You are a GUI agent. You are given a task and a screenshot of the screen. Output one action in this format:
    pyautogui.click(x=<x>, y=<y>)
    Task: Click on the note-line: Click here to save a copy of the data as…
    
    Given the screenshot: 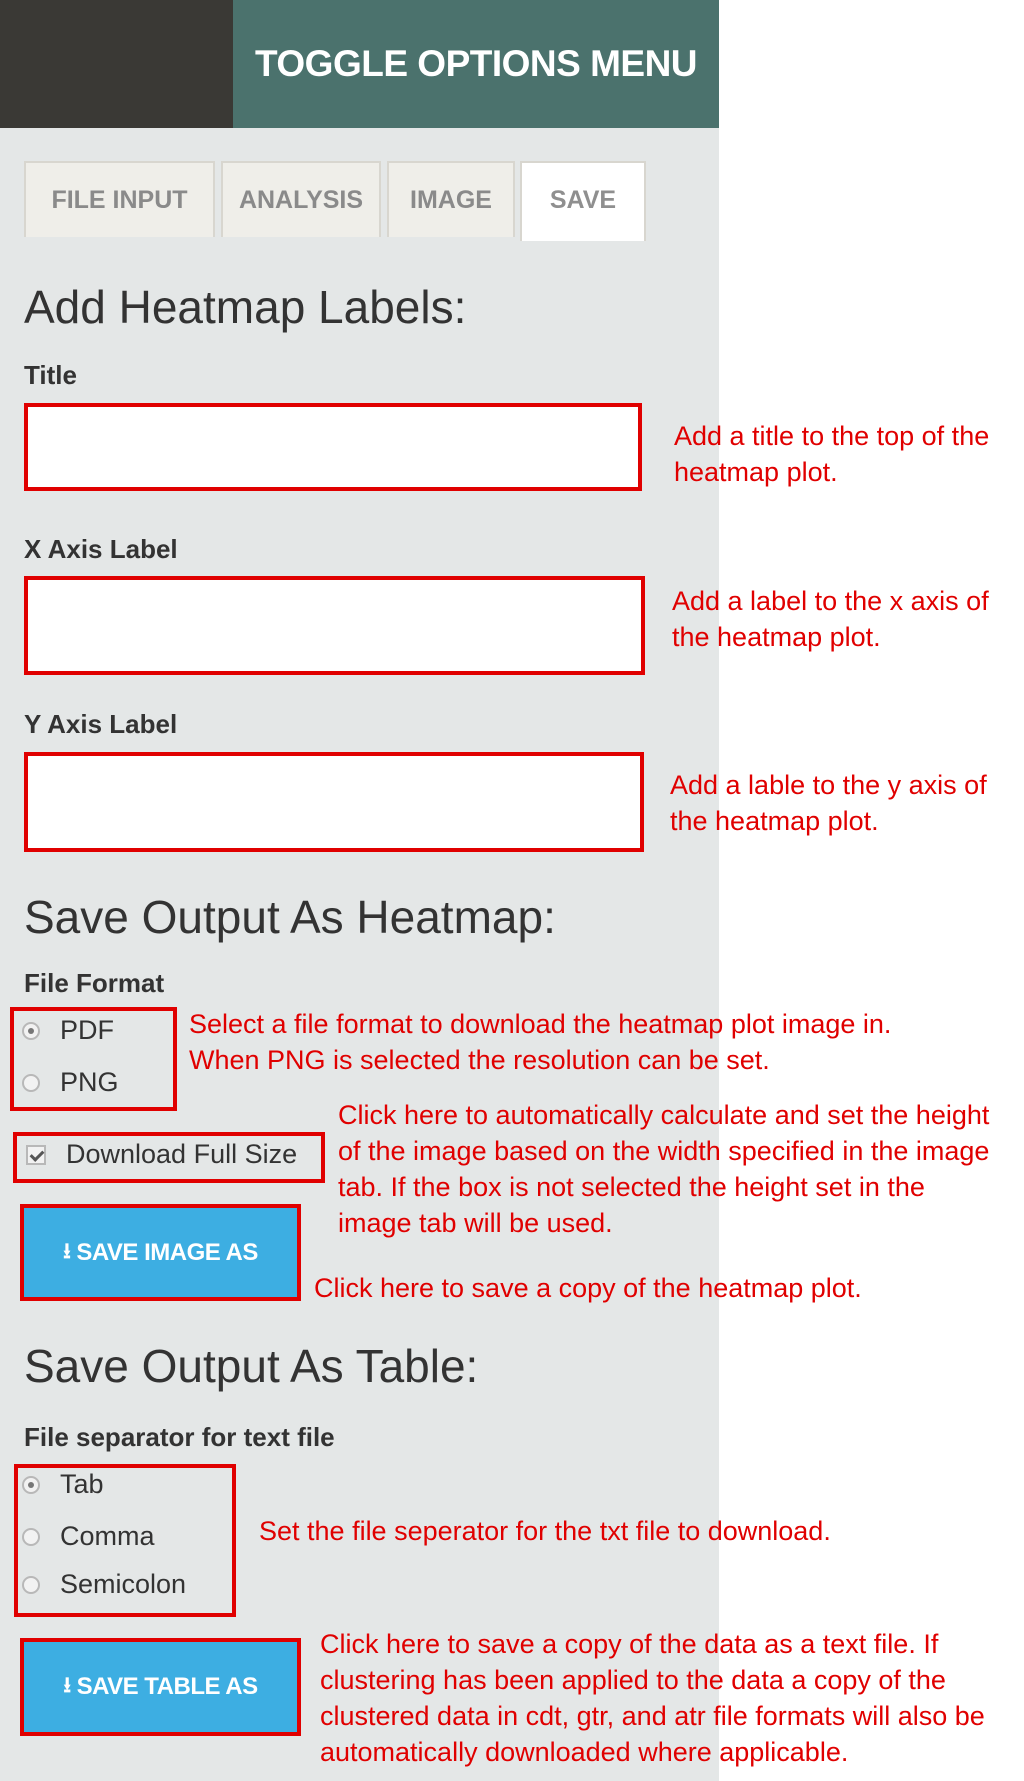 What is the action you would take?
    pyautogui.click(x=629, y=1644)
    